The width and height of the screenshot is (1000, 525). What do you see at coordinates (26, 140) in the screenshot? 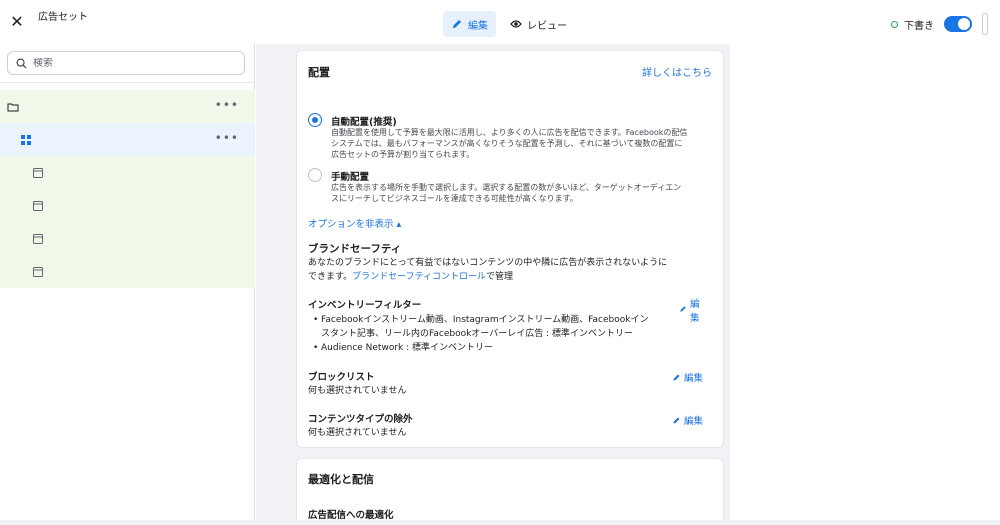
I see `grid-icon` at bounding box center [26, 140].